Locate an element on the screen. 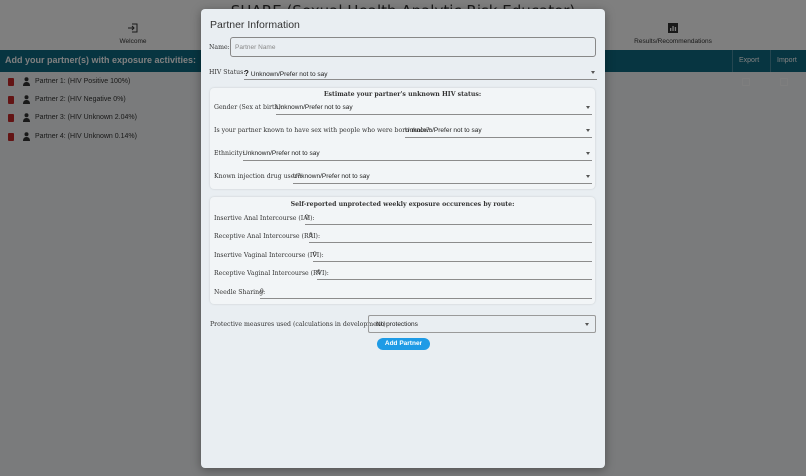 The image size is (806, 476). msm-select: Unknown/Prefer not to say is located at coordinates (498, 131).